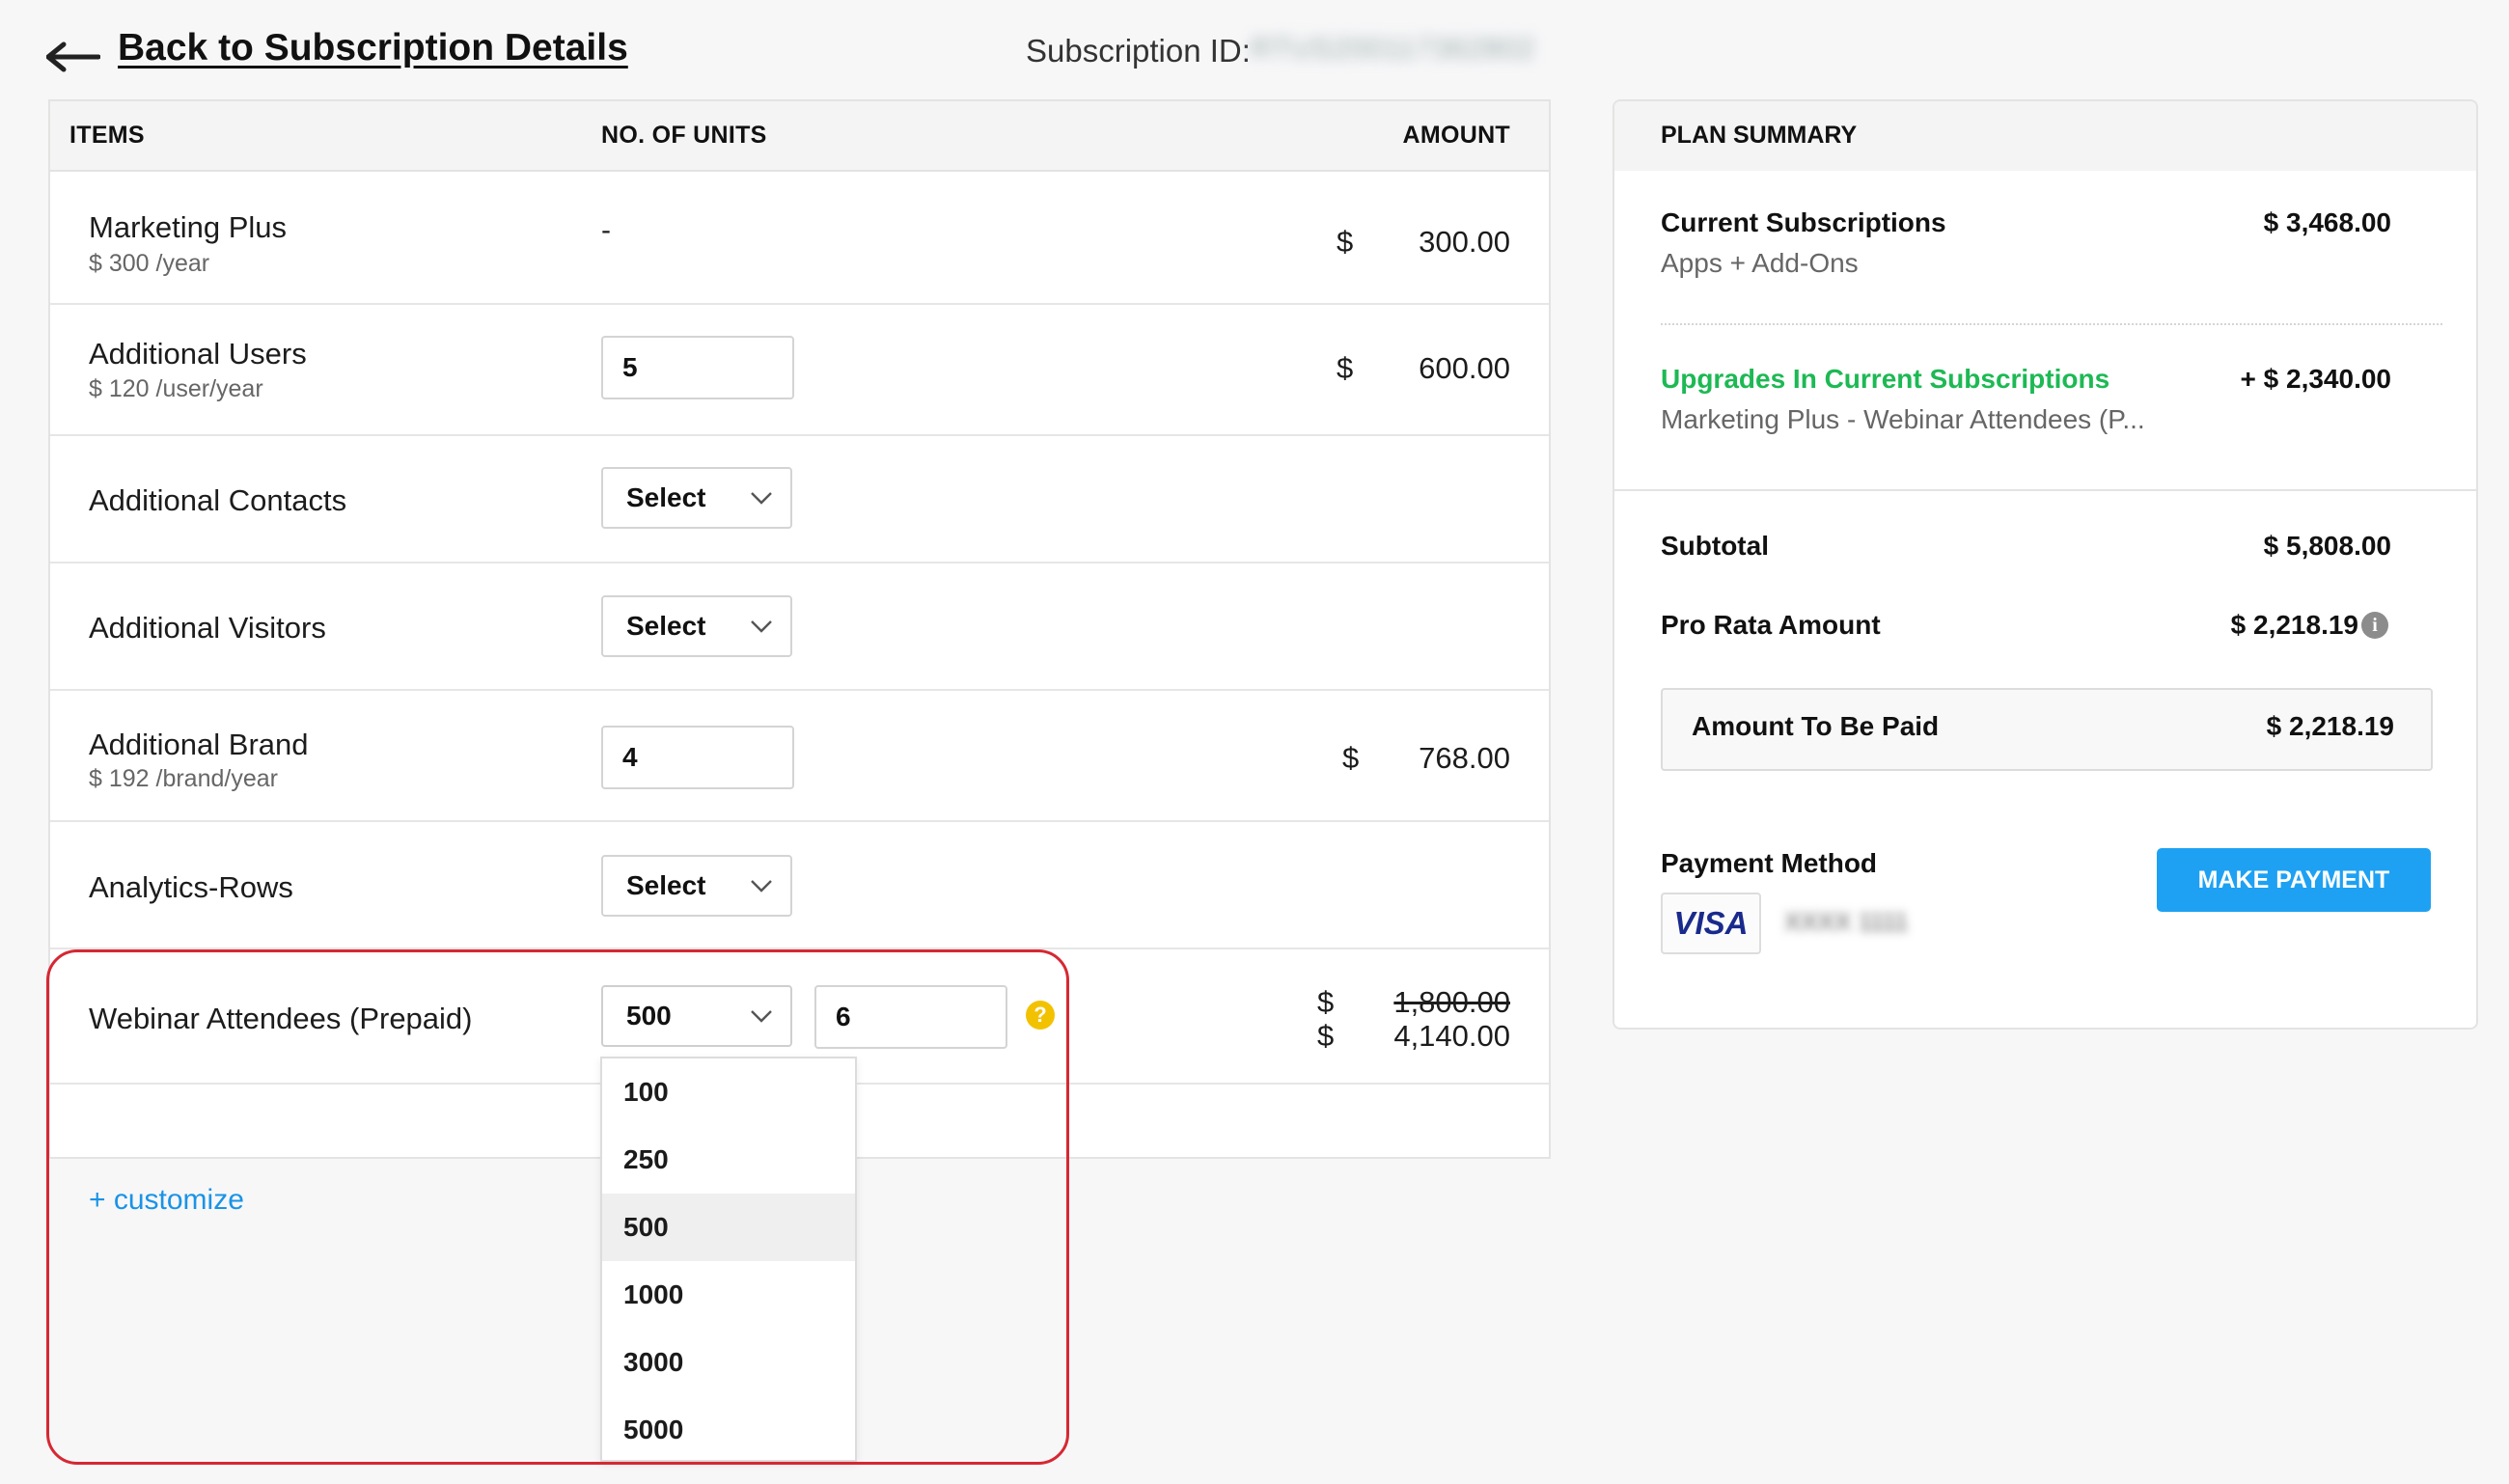 The image size is (2509, 1484). What do you see at coordinates (199, 744) in the screenshot?
I see `item-name: Additional Brand` at bounding box center [199, 744].